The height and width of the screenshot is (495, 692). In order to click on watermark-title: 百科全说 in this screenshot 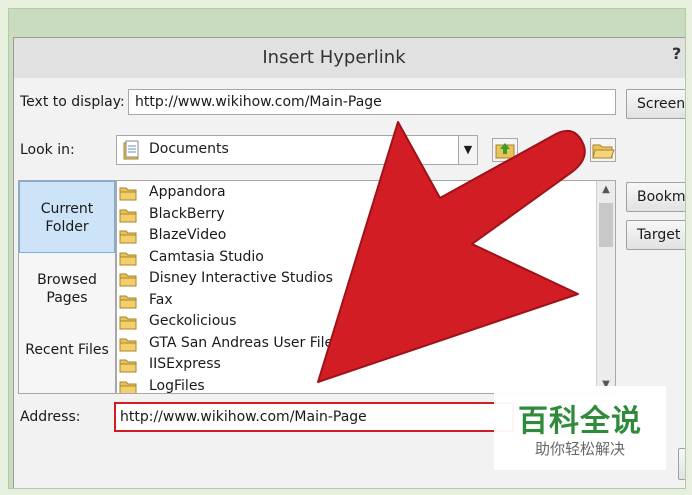, I will do `click(580, 421)`.